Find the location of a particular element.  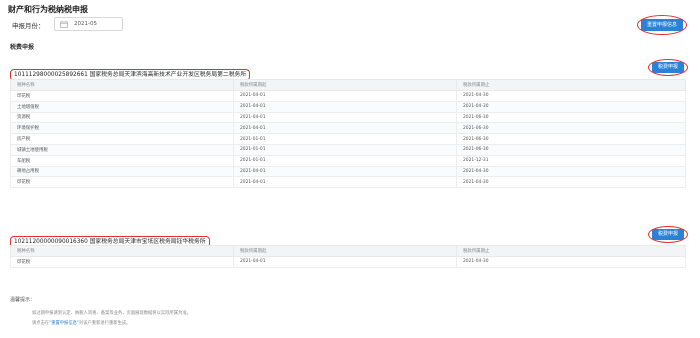

section-title: 税费申报 is located at coordinates (22, 47).